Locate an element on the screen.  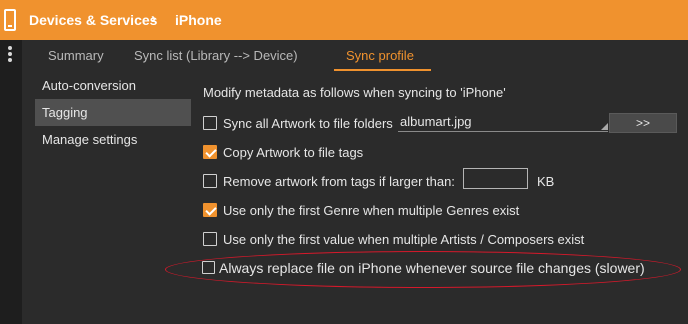
tab-sync-list: Sync list (Library --> Device) is located at coordinates (216, 55).